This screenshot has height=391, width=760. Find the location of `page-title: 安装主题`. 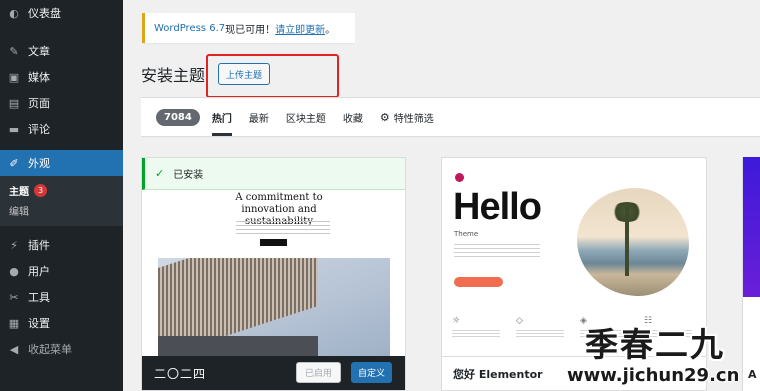

page-title: 安装主题 is located at coordinates (173, 75).